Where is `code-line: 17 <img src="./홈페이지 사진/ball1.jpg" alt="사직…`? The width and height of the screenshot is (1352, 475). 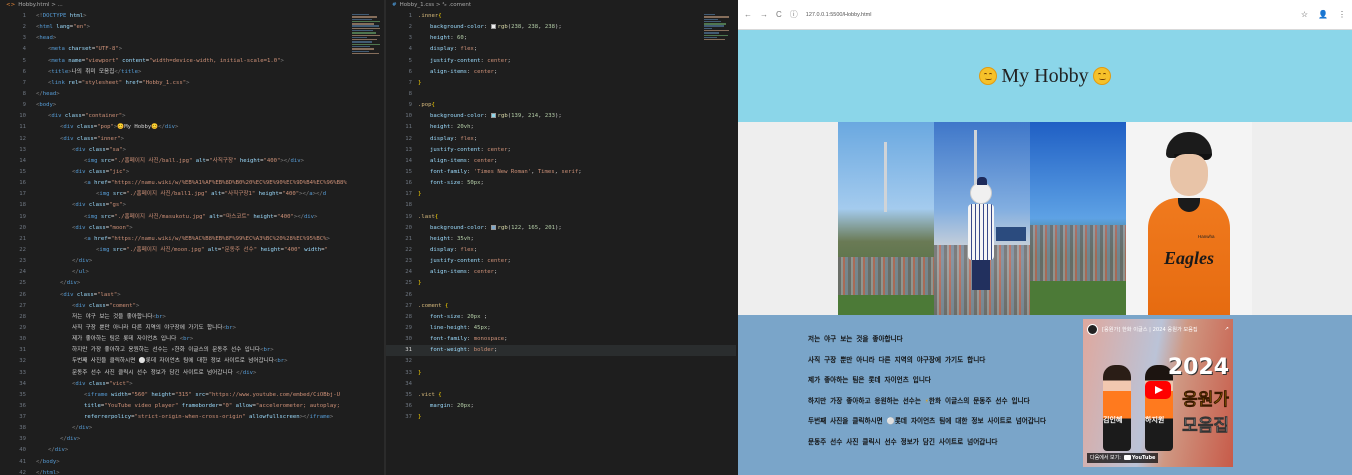 code-line: 17 <img src="./홈페이지 사진/ball1.jpg" alt="사직… is located at coordinates (192, 194).